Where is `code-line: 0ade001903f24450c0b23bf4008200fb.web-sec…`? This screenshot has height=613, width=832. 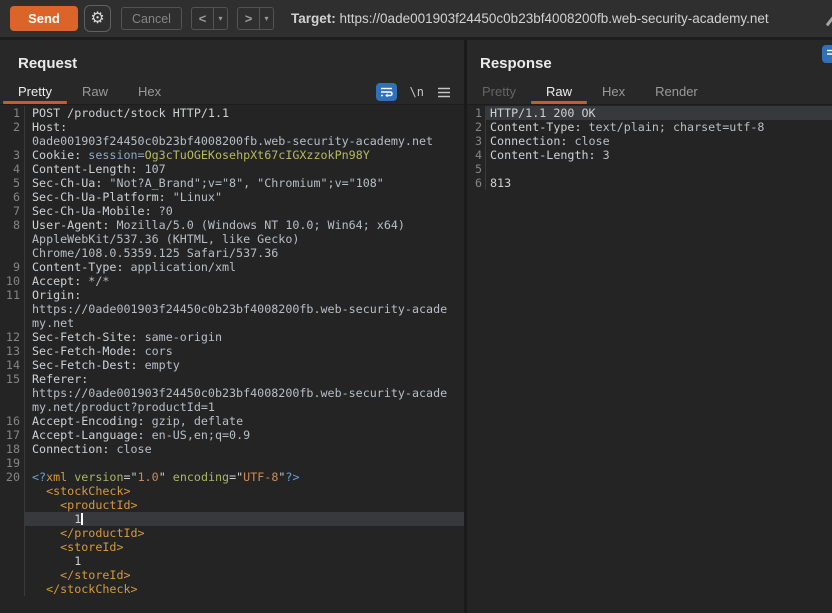 code-line: 0ade001903f24450c0b23bf4008200fb.web-sec… is located at coordinates (232, 141).